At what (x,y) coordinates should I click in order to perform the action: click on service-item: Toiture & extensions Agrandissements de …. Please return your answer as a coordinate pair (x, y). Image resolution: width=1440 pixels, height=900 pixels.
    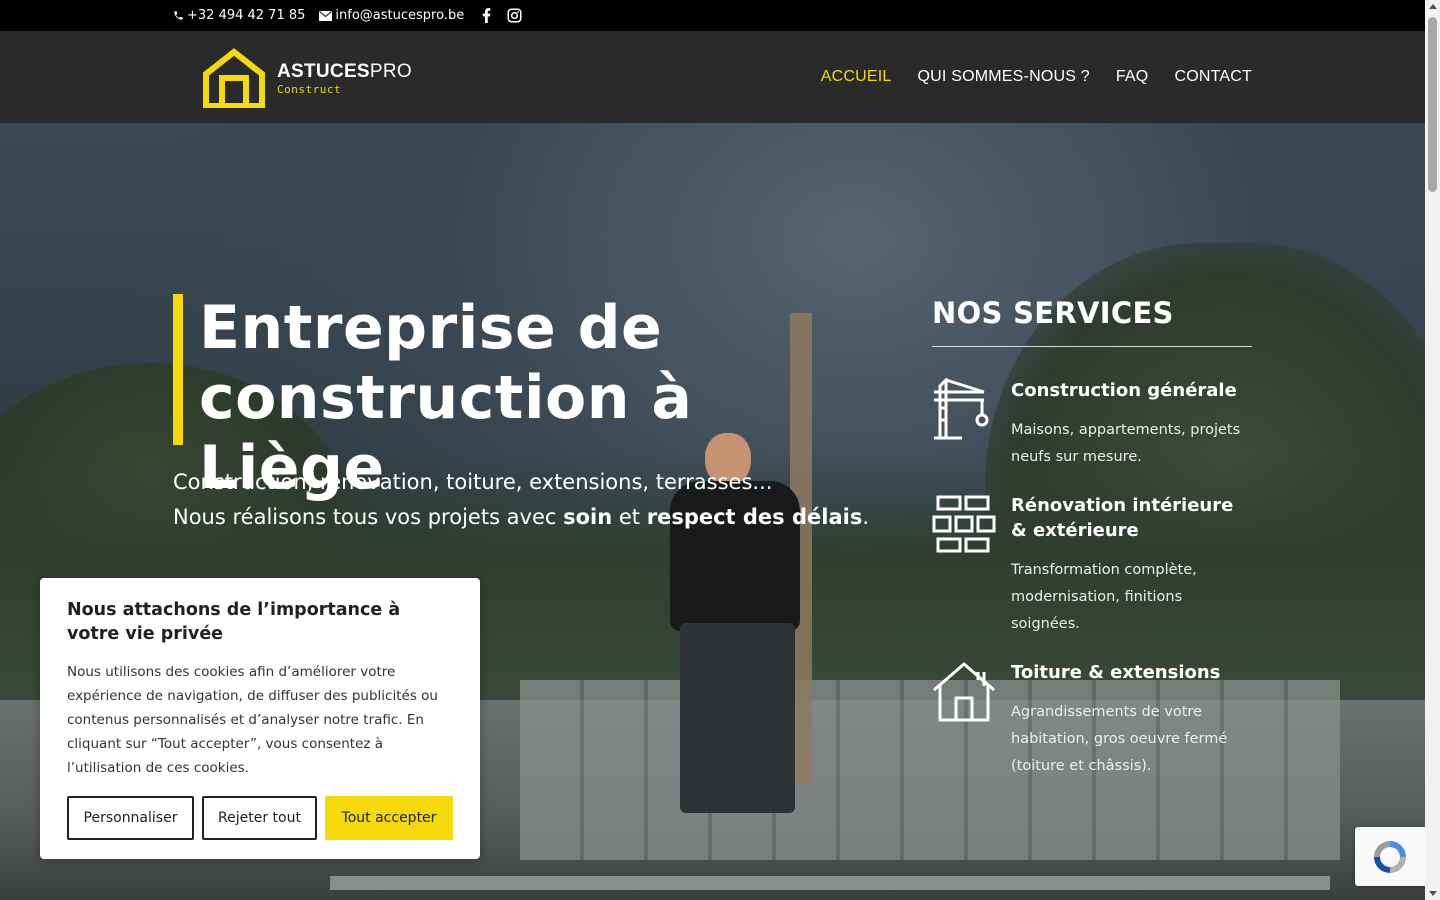
    Looking at the image, I should click on (1092, 720).